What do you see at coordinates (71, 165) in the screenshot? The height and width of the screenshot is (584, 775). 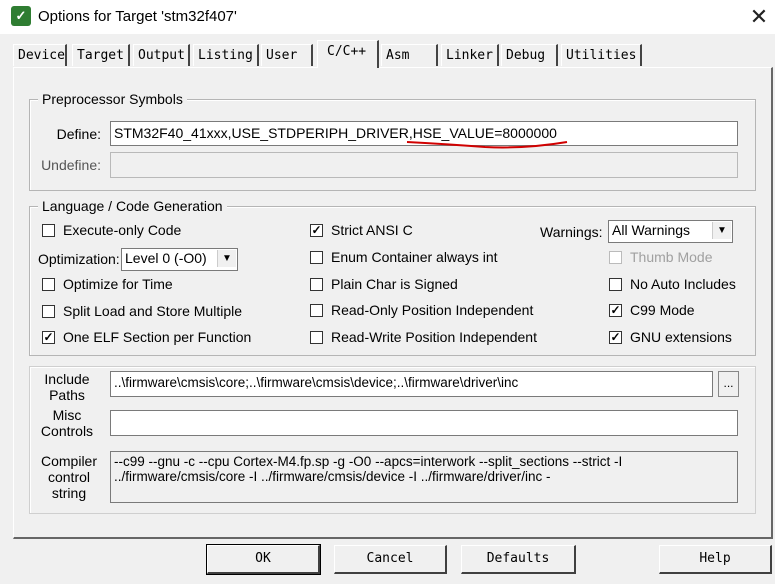 I see `undefine-label: Undefine:` at bounding box center [71, 165].